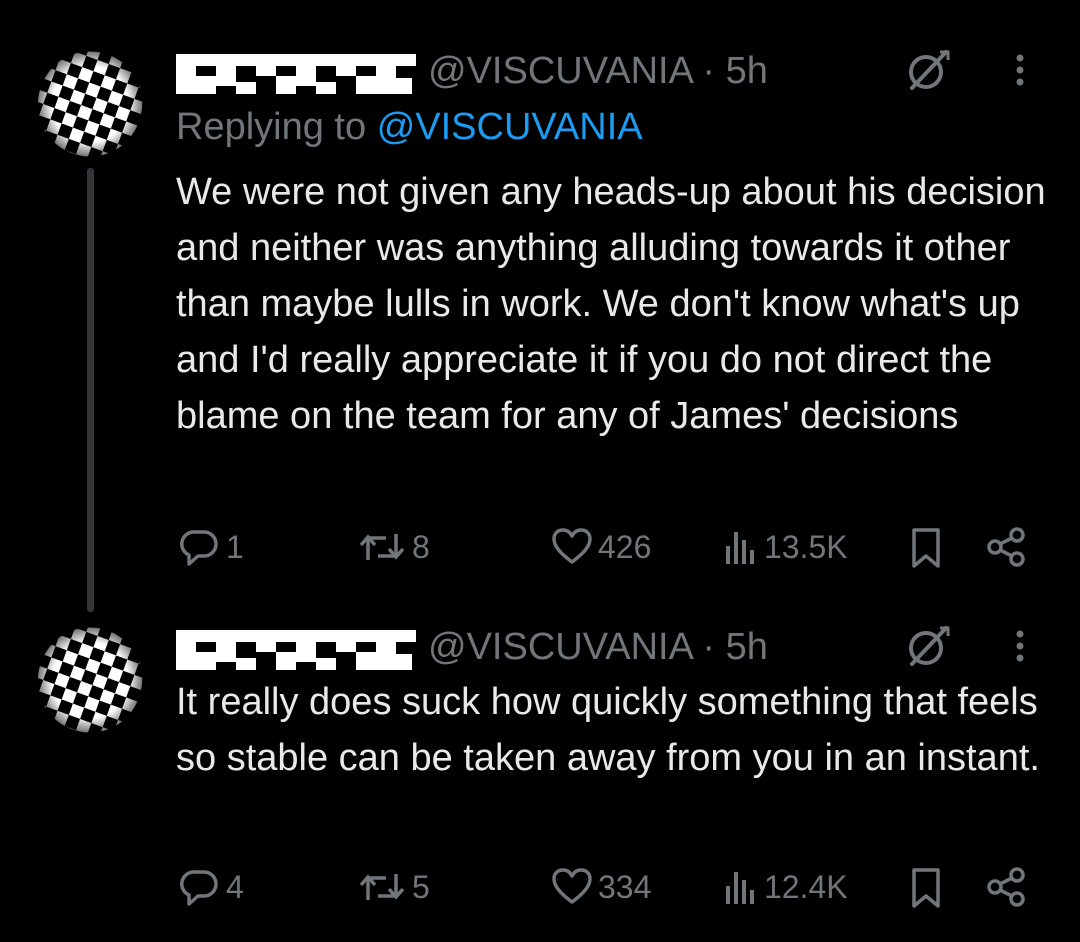  I want to click on like-count: 334, so click(625, 886).